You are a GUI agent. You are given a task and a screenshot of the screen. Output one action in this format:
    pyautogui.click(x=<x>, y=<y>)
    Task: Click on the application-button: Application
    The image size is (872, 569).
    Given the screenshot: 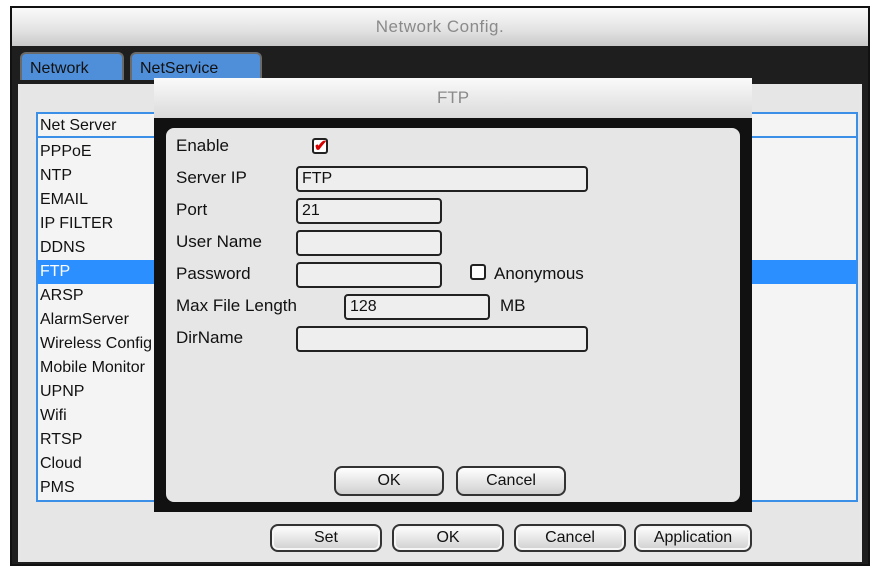 What is the action you would take?
    pyautogui.click(x=693, y=538)
    